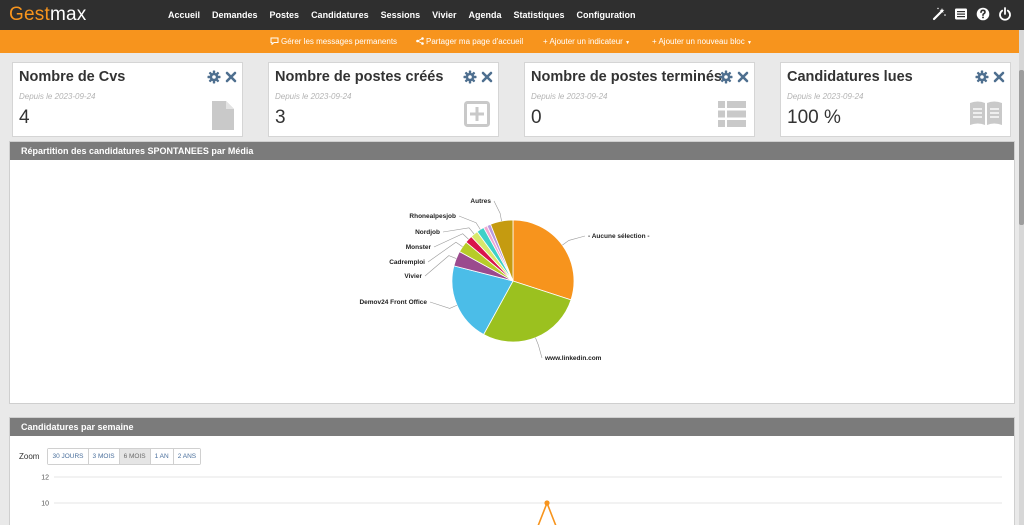 This screenshot has height=525, width=1024. What do you see at coordinates (583, 41) in the screenshot?
I see `add-indicator-label: + Ajouter un indicateur` at bounding box center [583, 41].